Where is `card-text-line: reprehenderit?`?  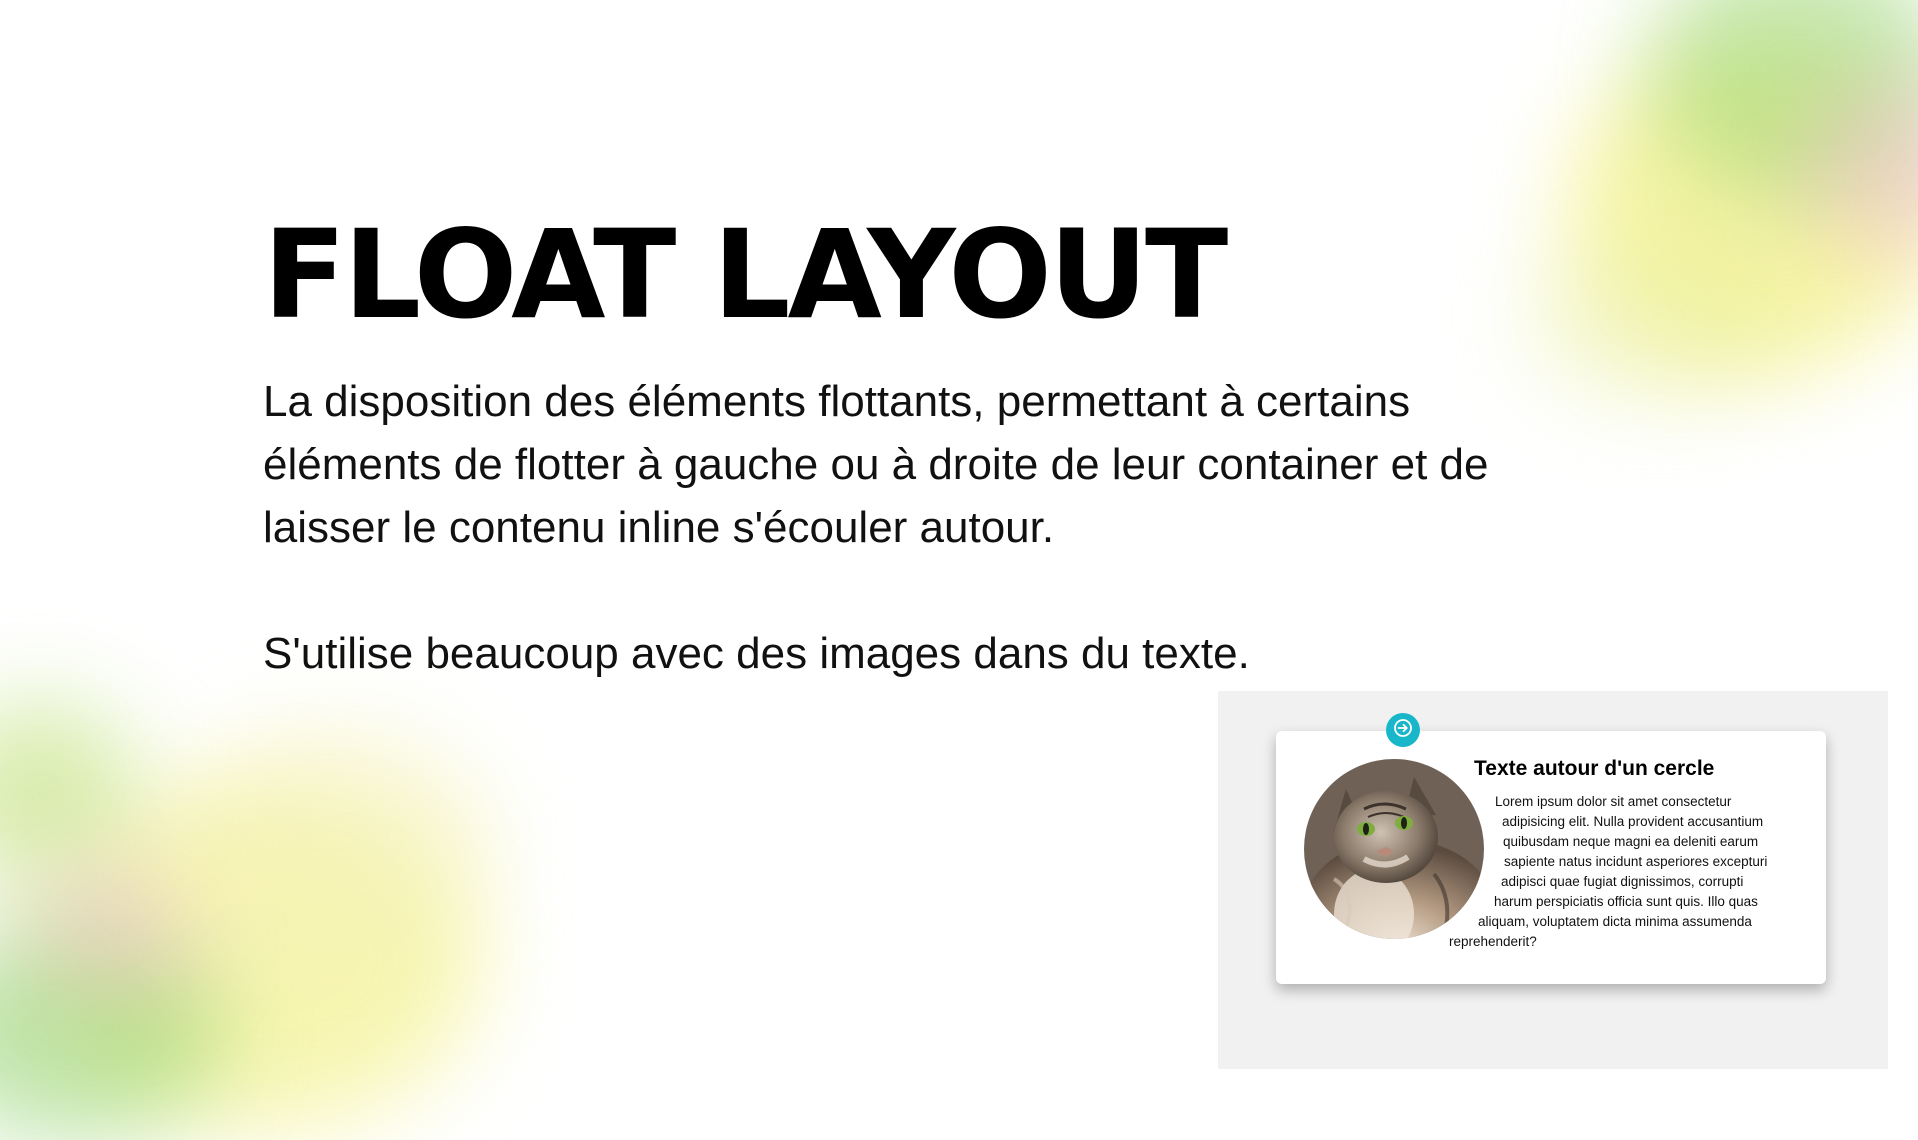 card-text-line: reprehenderit? is located at coordinates (1493, 941).